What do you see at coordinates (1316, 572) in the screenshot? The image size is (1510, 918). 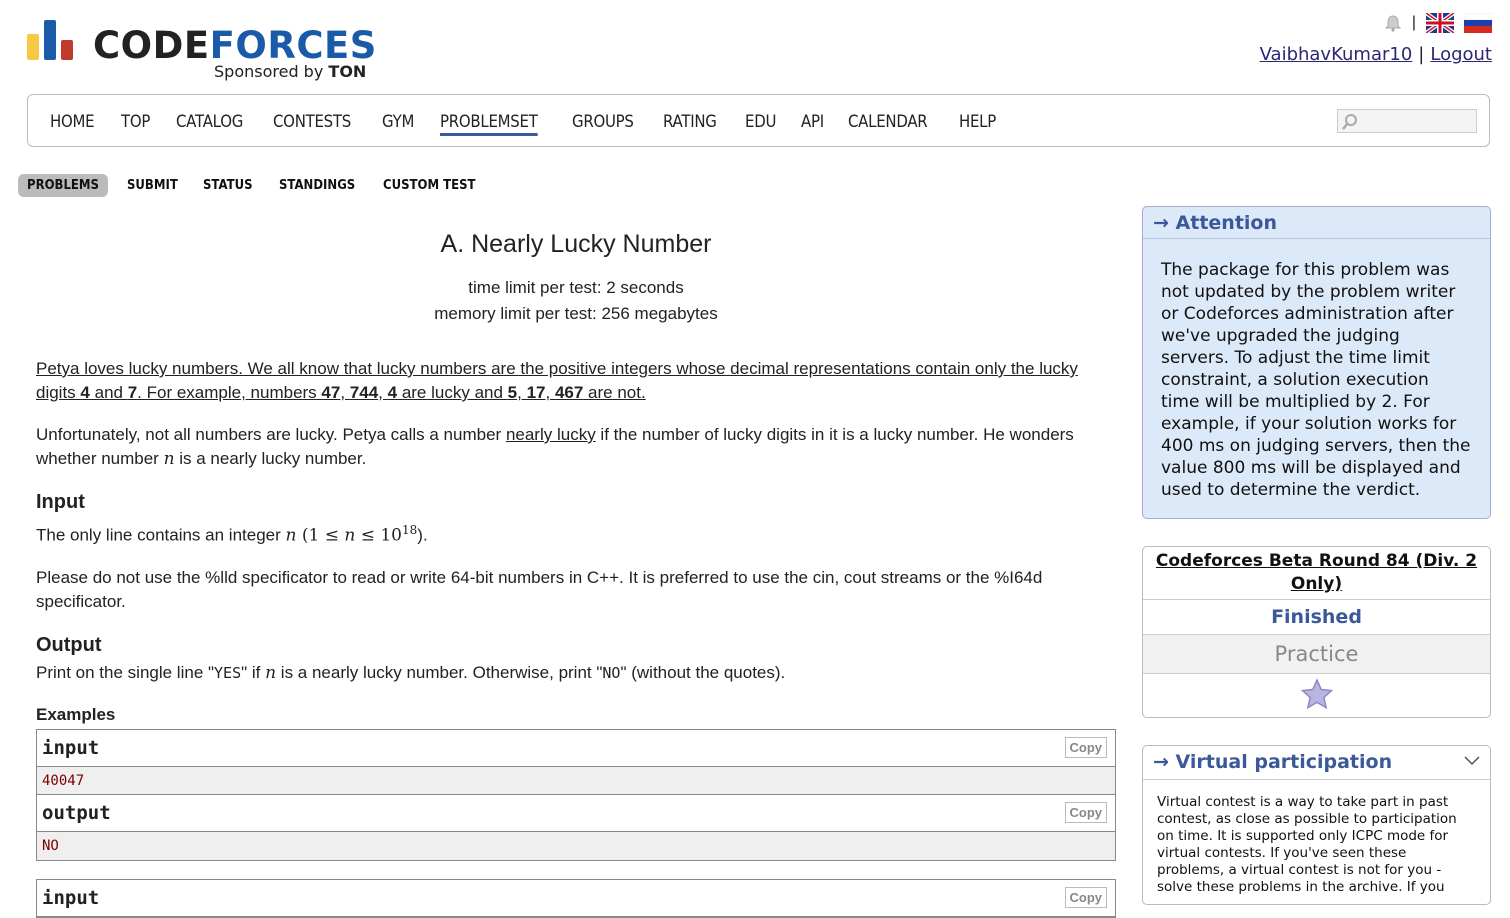 I see `round-name-link: Codeforces Beta Round 84 (Div. 2 Only)` at bounding box center [1316, 572].